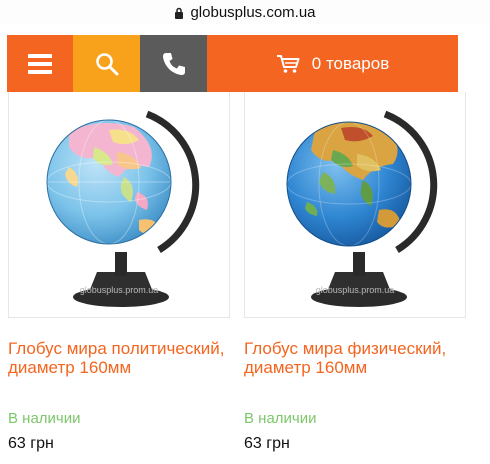  I want to click on address-bar: globusplus.com.ua, so click(245, 12).